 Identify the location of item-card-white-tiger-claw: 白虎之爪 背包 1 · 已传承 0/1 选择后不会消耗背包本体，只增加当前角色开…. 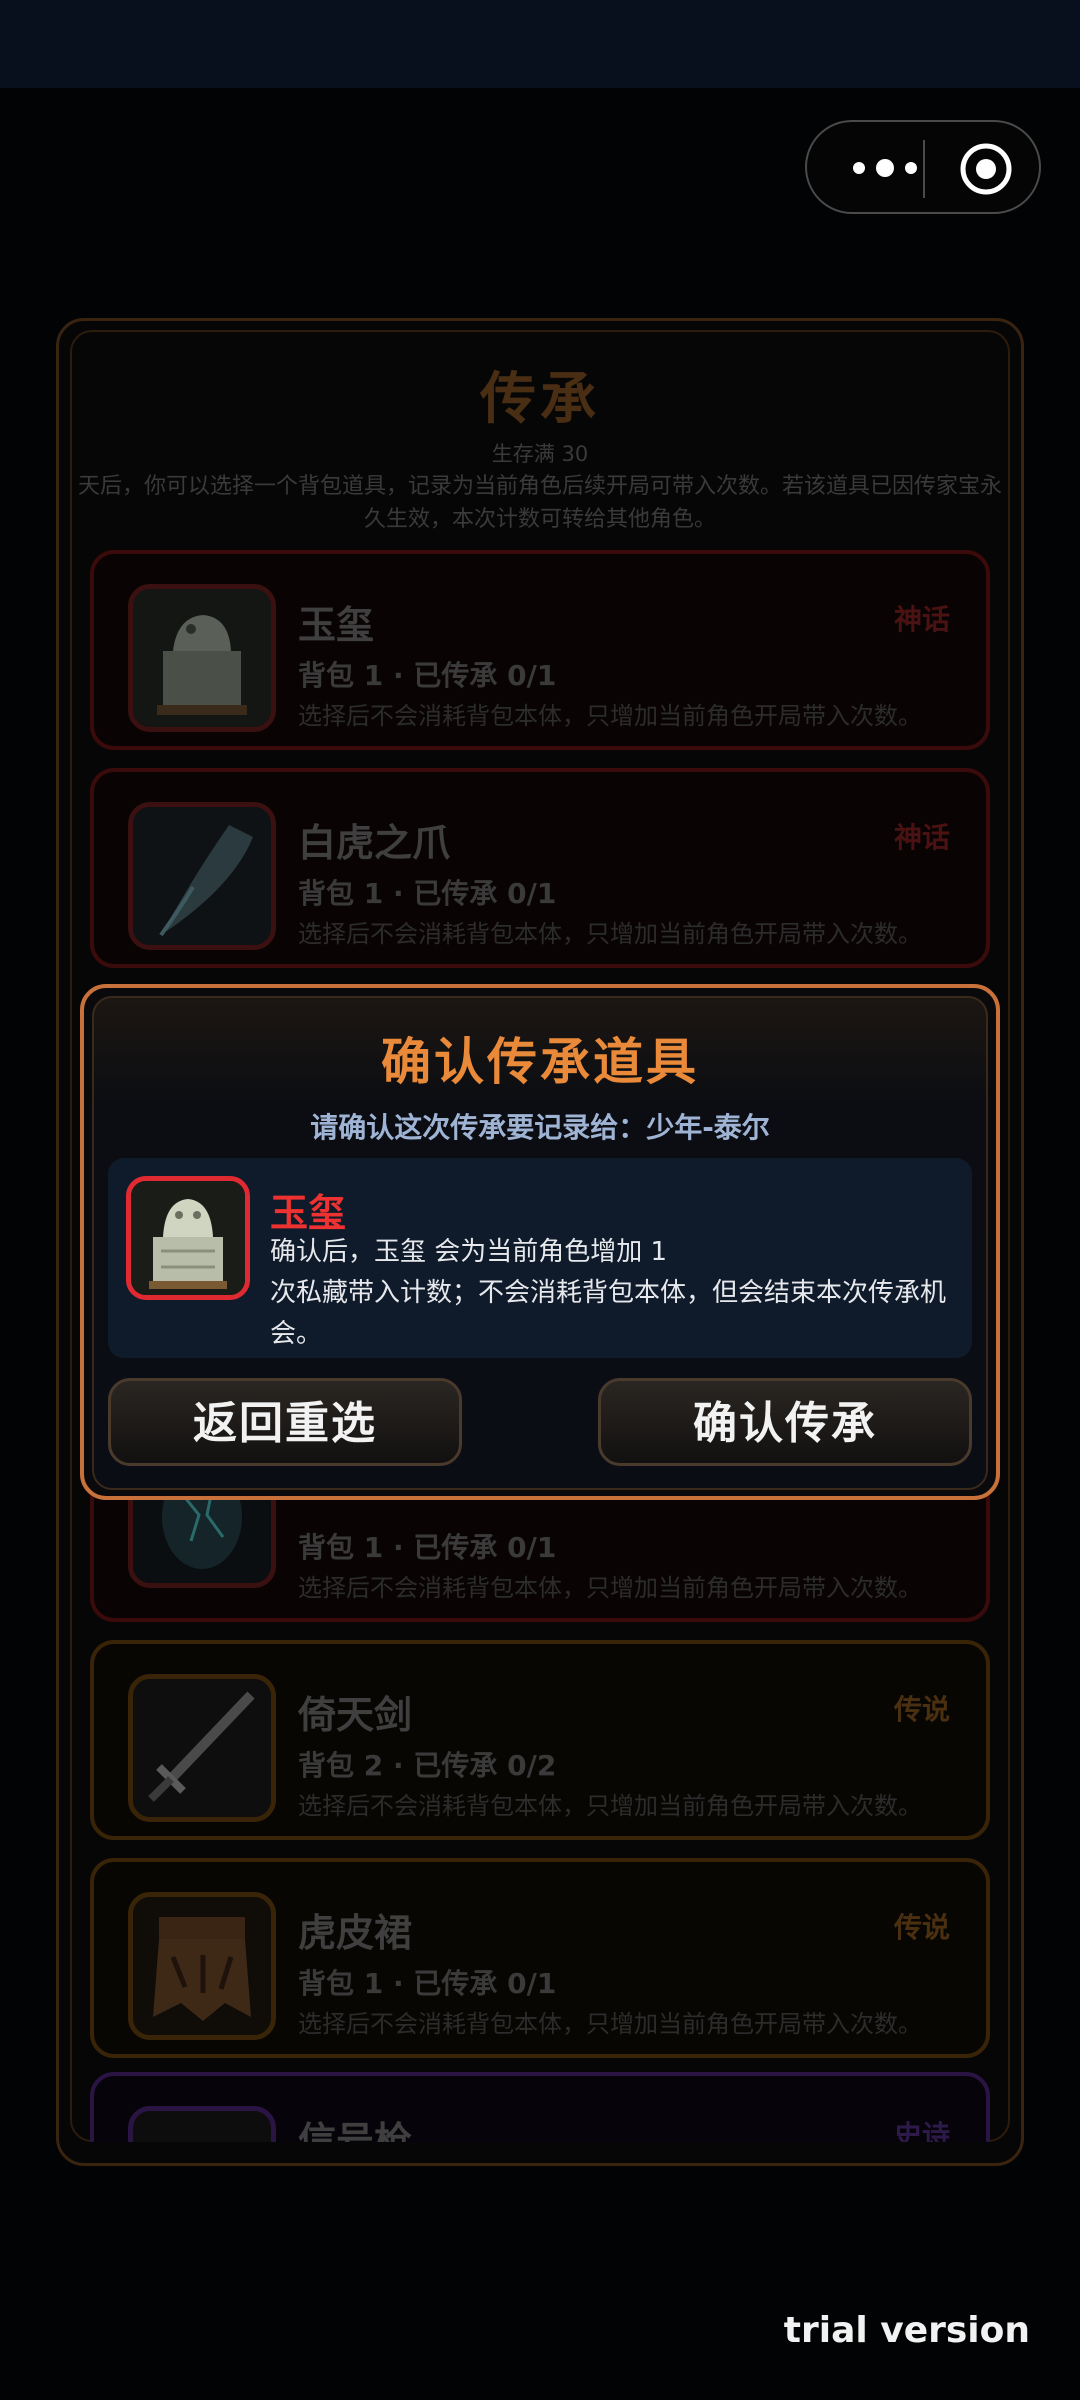
(540, 868).